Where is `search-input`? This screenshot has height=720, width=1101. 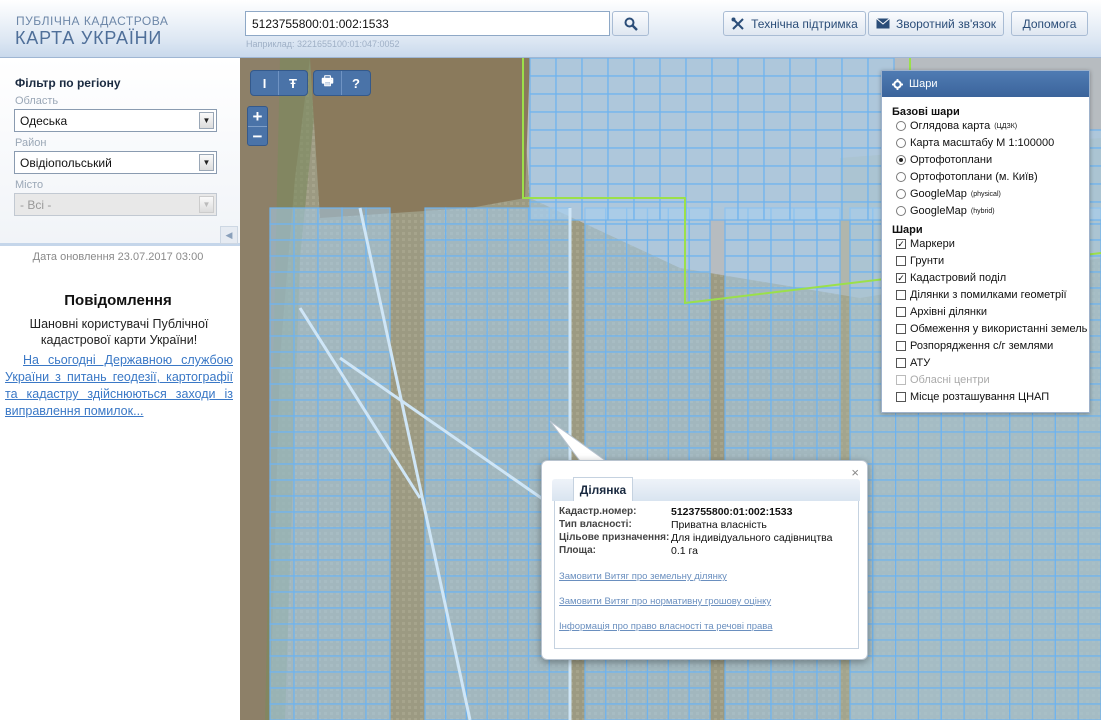
search-input is located at coordinates (427, 23).